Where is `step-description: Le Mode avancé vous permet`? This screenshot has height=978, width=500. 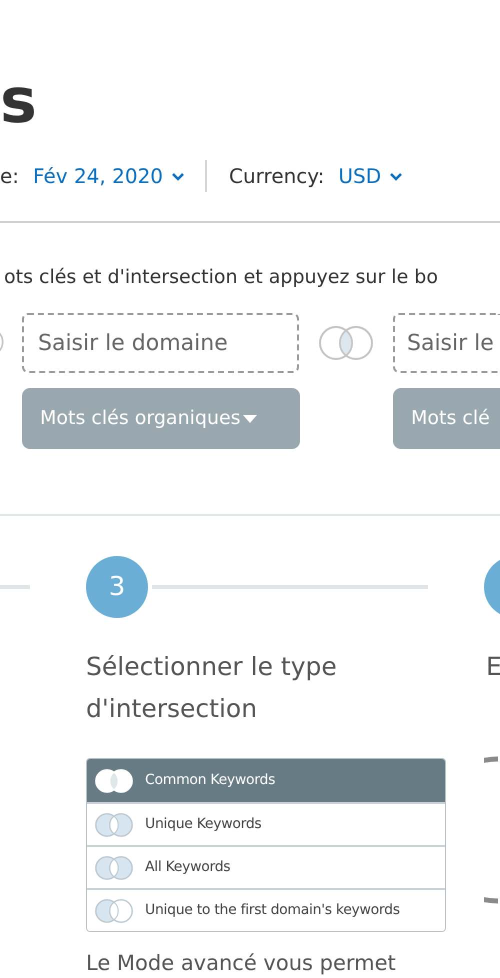 step-description: Le Mode avancé vous permet is located at coordinates (241, 963).